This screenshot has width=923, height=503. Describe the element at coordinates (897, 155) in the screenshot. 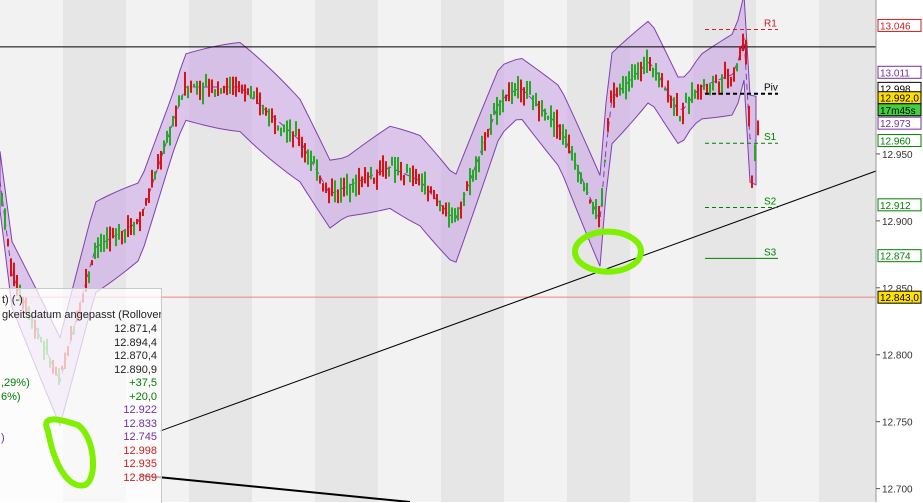

I see `tick-label: 12.950` at that location.